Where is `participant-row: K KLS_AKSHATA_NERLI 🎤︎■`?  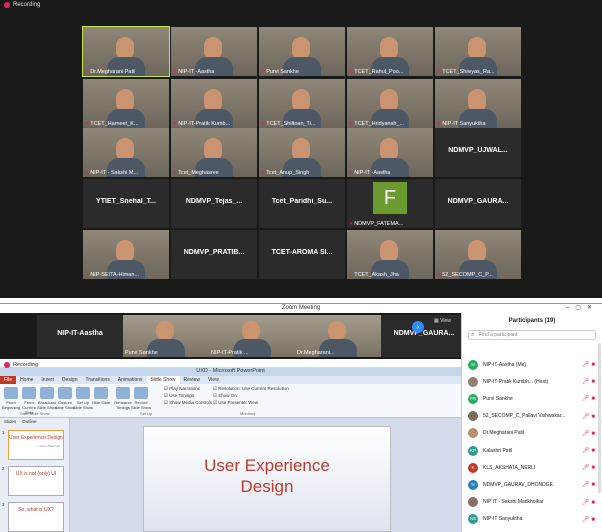 participant-row: K KLS_AKSHATA_NERLI 🎤︎■ is located at coordinates (532, 467).